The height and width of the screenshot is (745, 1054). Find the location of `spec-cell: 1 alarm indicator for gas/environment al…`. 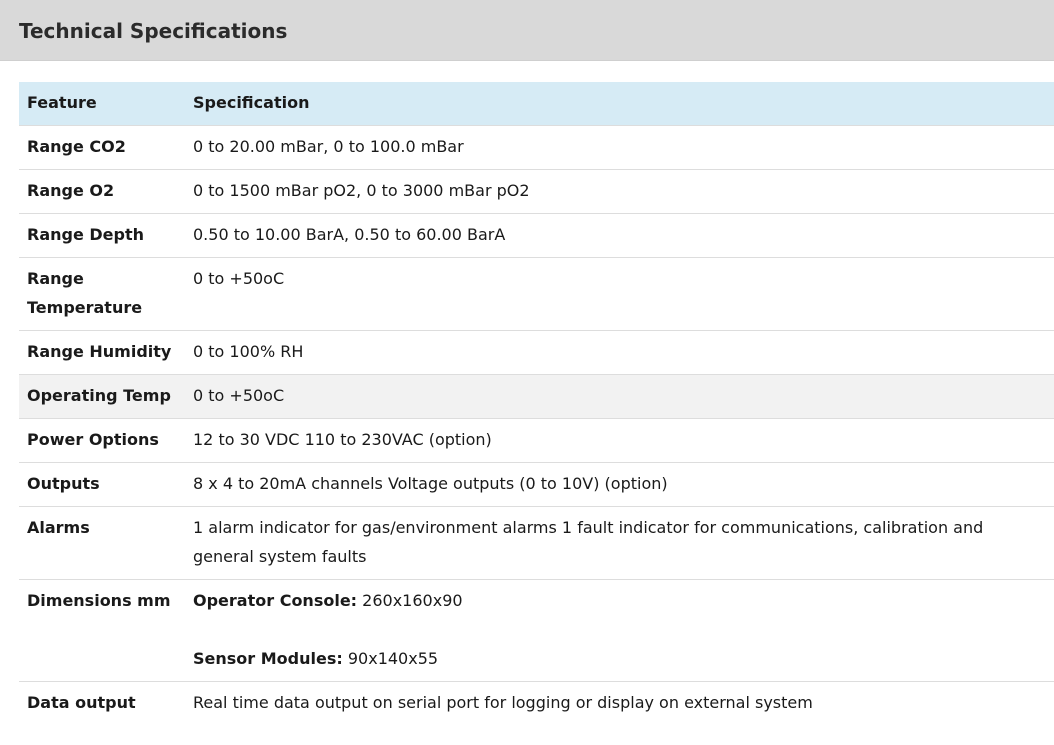

spec-cell: 1 alarm indicator for gas/environment al… is located at coordinates (619, 543).